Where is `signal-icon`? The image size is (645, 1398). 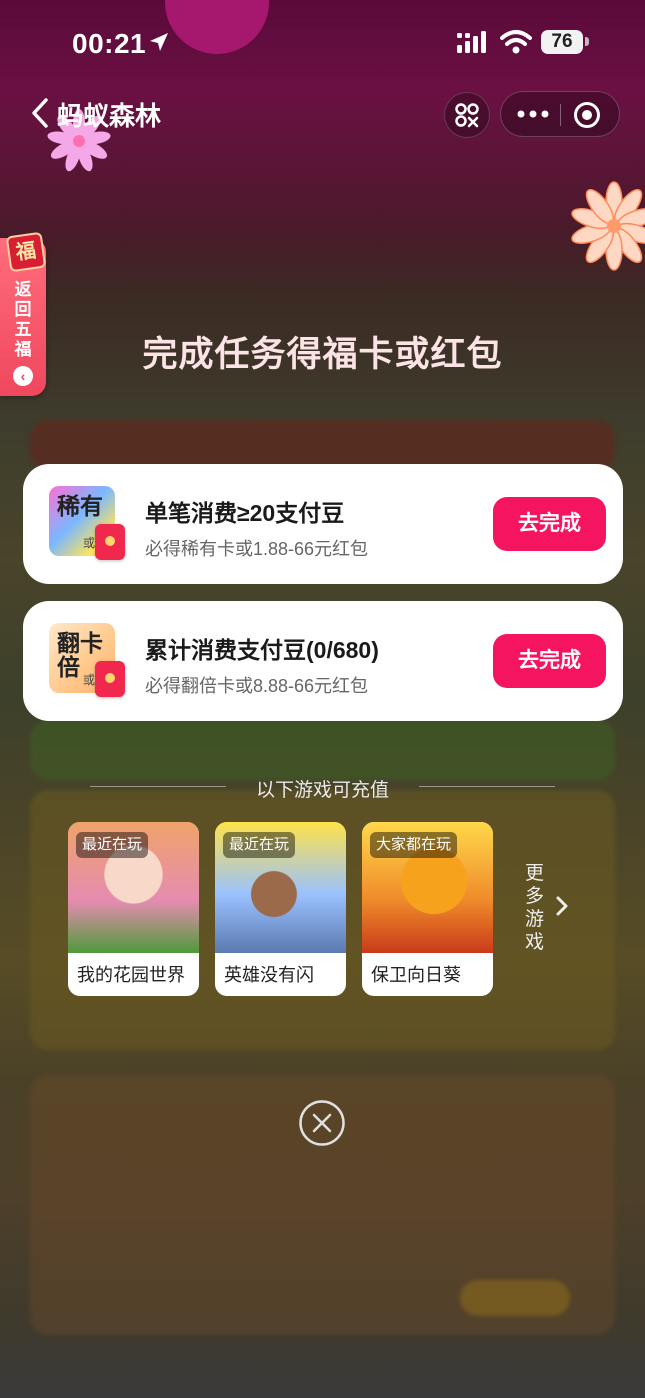
signal-icon is located at coordinates (471, 42).